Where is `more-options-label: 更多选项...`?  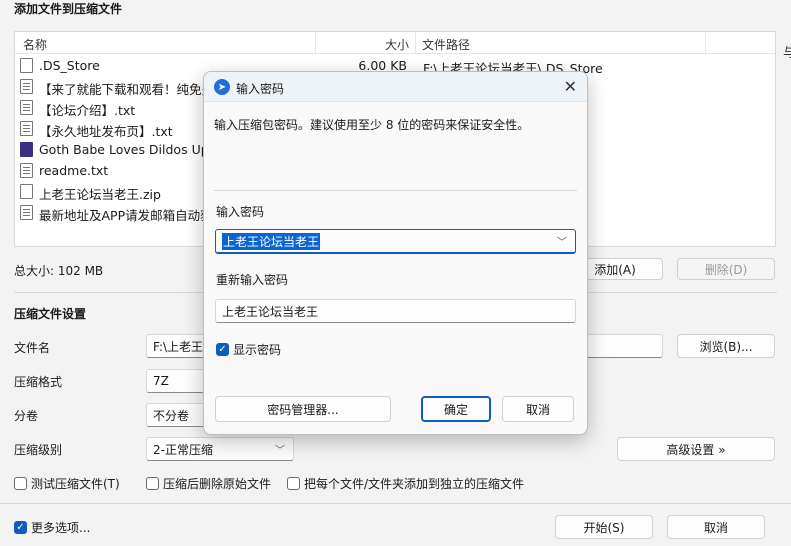
more-options-label: 更多选项... is located at coordinates (61, 528).